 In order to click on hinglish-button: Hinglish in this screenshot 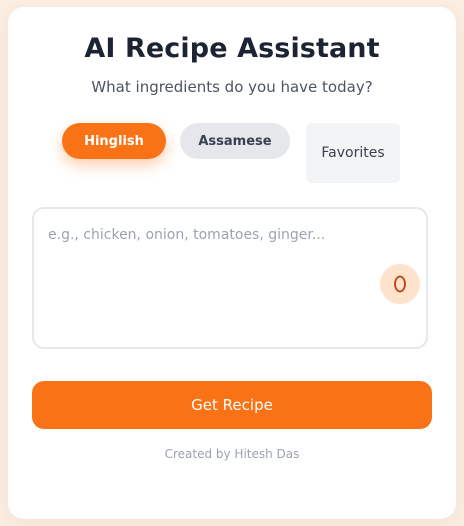, I will do `click(114, 141)`.